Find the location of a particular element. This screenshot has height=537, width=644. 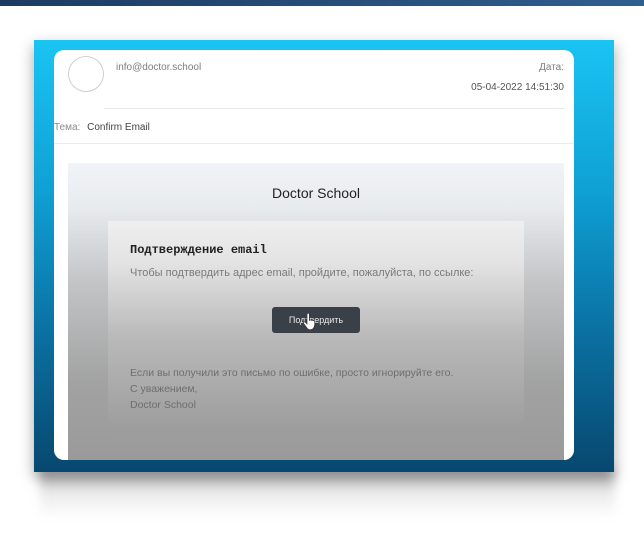

confirm-button: Подтвердить is located at coordinates (316, 320).